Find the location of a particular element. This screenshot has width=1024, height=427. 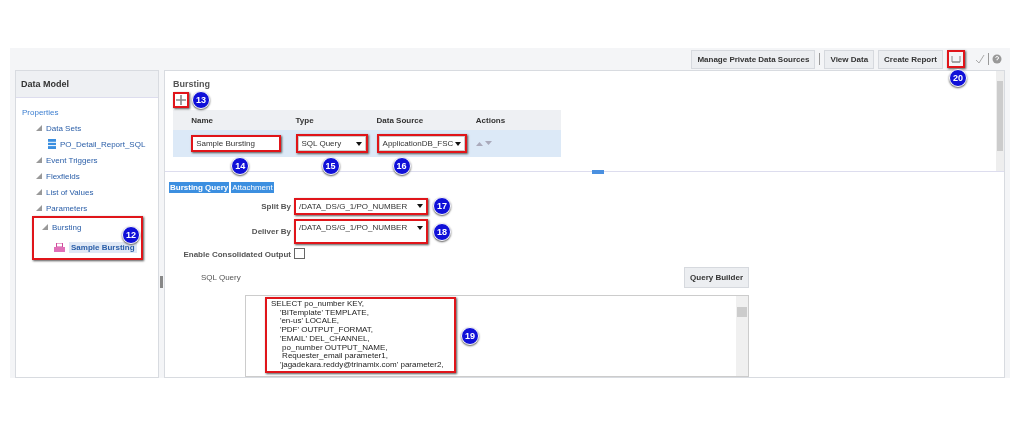

dropdown: ApplicationDB_FSC is located at coordinates (421, 143).